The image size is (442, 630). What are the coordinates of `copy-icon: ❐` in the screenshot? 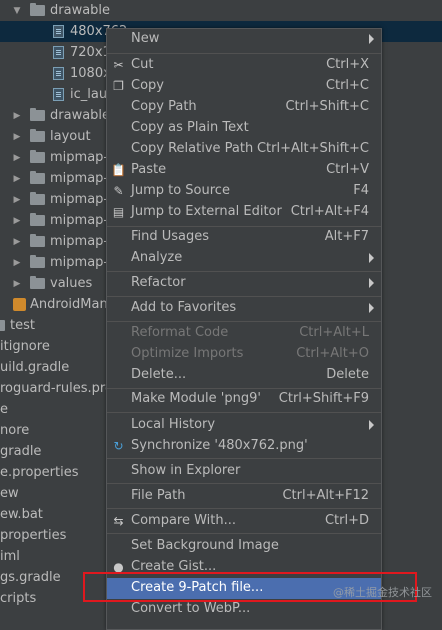 It's located at (118, 86).